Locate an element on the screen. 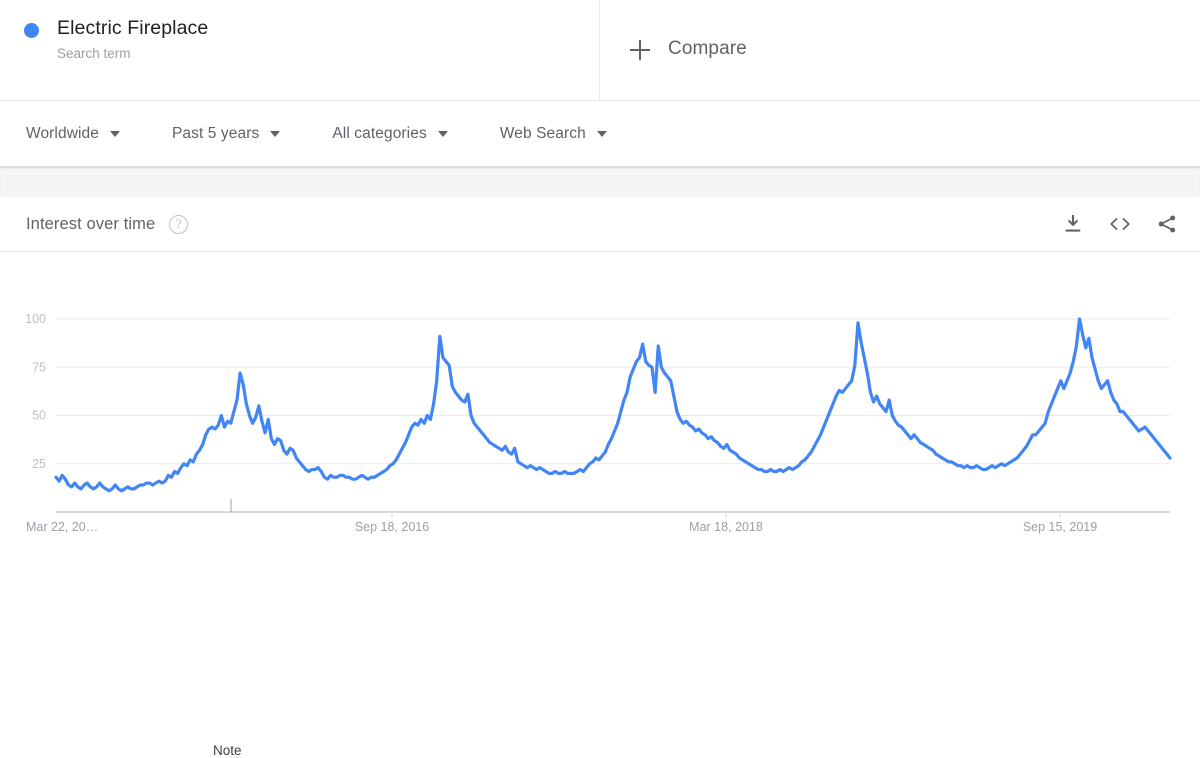 This screenshot has height=758, width=1200. download-icon is located at coordinates (1073, 224).